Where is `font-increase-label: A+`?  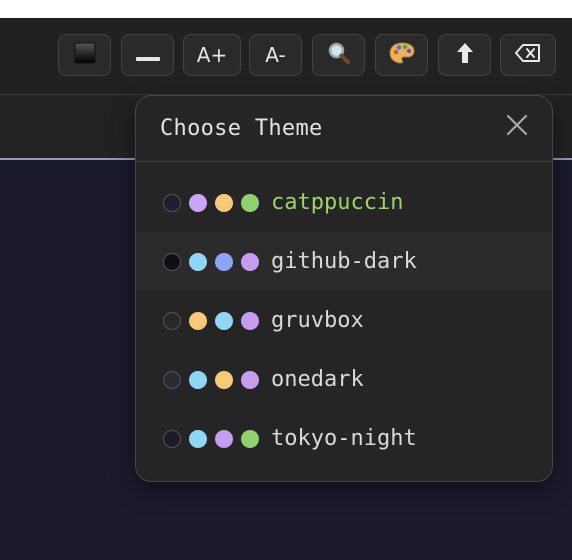 font-increase-label: A+ is located at coordinates (212, 55).